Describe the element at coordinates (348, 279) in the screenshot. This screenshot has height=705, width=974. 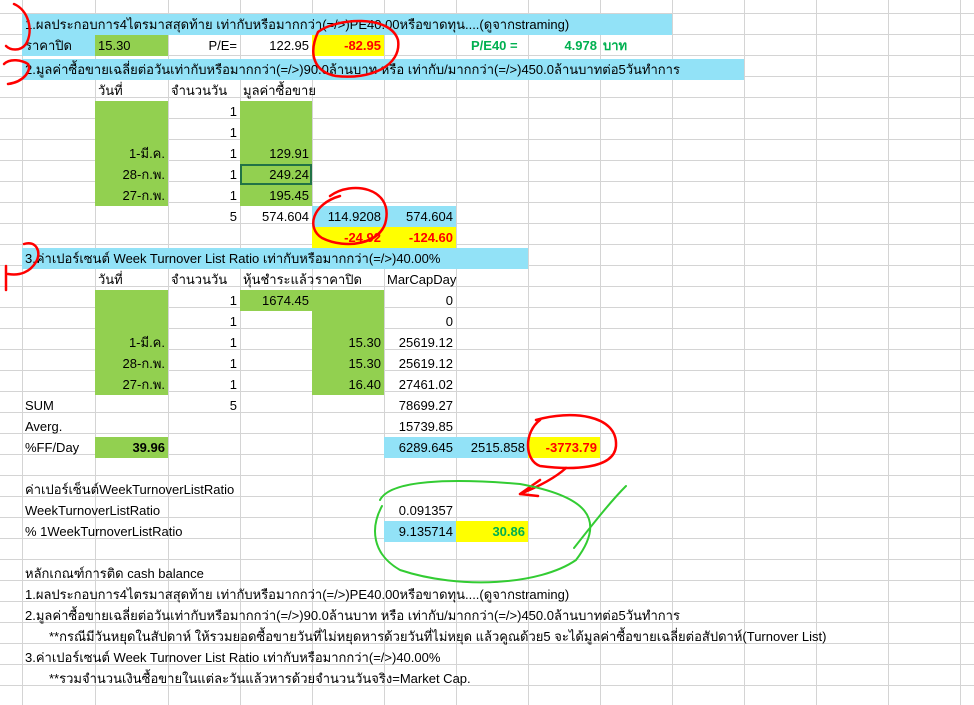
I see `sec3-col-close: ราคาปิด` at that location.